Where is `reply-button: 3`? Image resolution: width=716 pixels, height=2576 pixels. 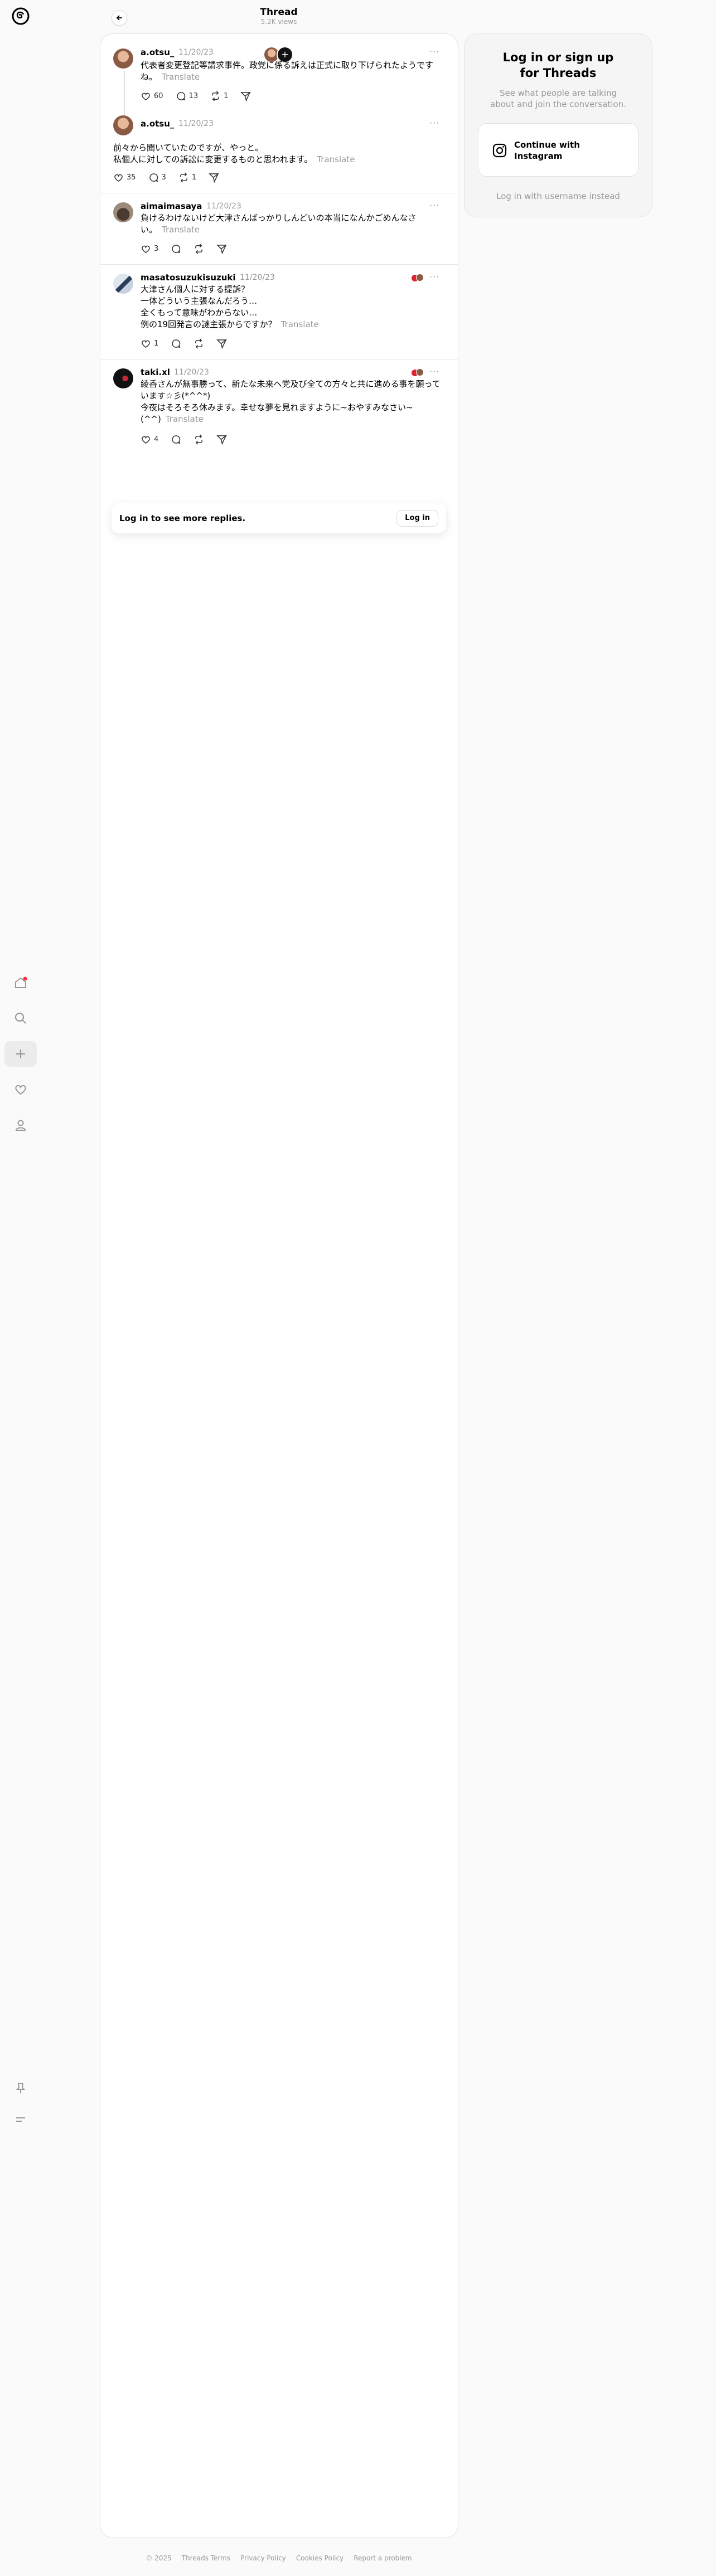
reply-button: 3 is located at coordinates (157, 177).